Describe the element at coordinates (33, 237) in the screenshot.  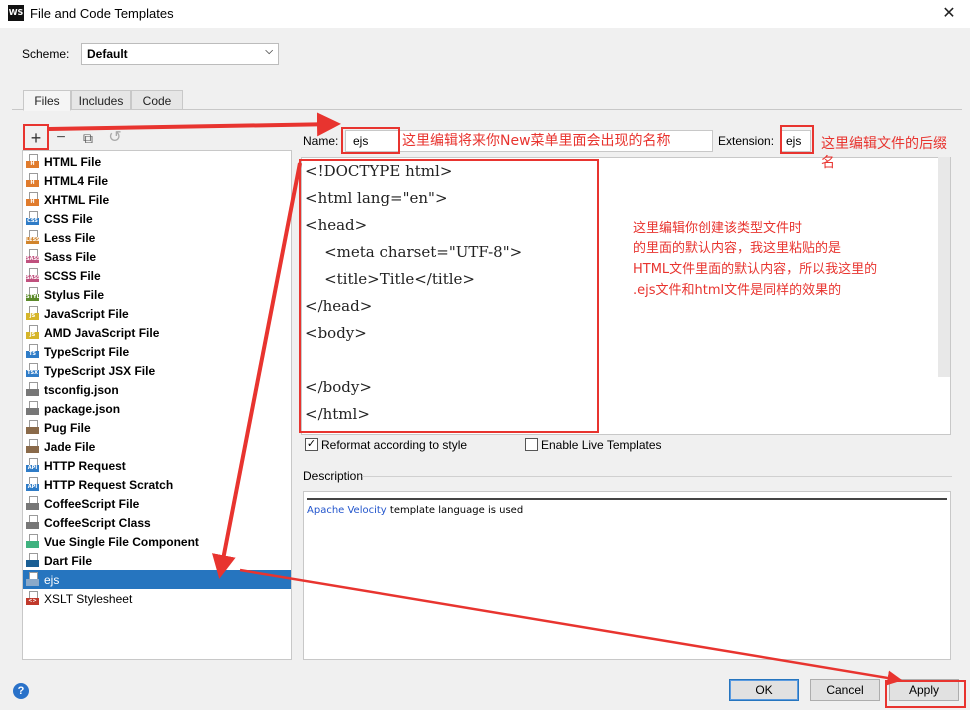
I see `less-icon: LESS` at that location.